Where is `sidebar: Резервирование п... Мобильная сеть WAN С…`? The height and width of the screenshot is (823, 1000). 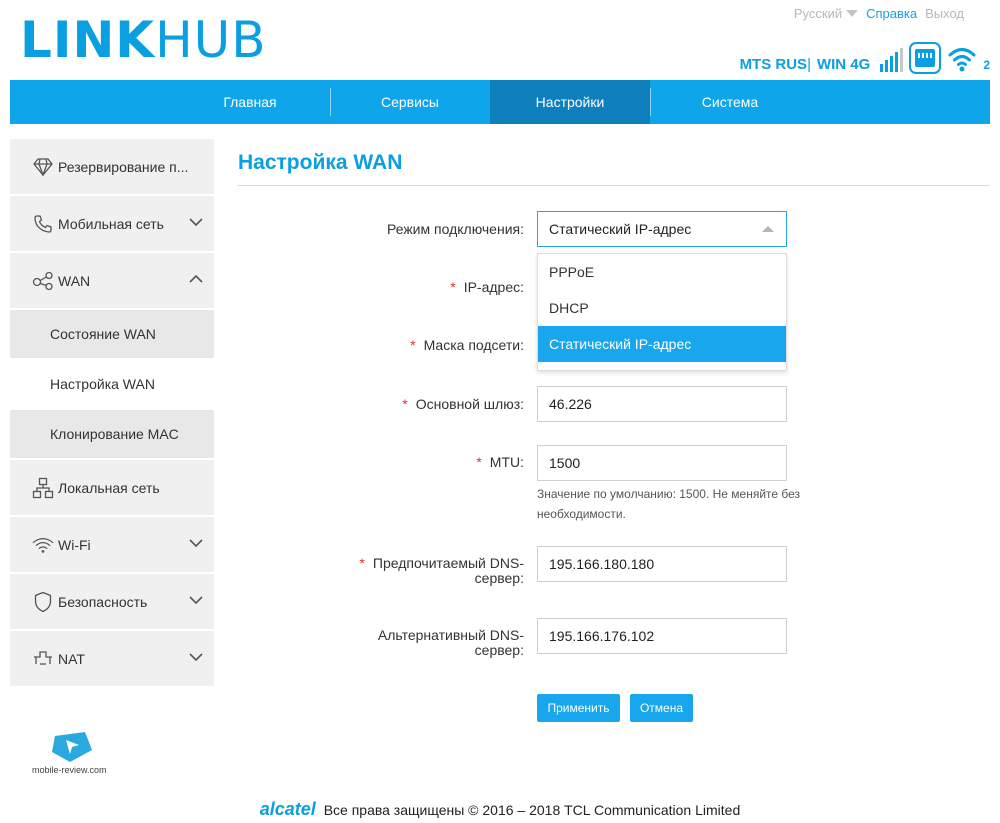
sidebar: Резервирование п... Мобильная сеть WAN С… is located at coordinates (112, 413).